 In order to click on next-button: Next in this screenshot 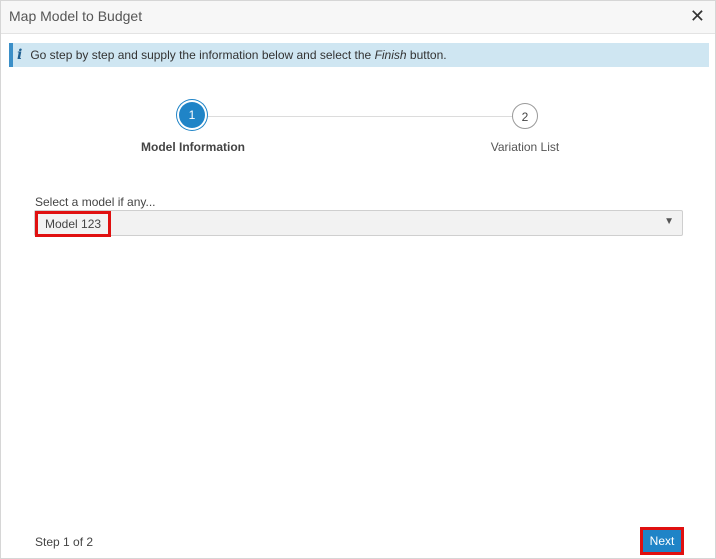, I will do `click(662, 541)`.